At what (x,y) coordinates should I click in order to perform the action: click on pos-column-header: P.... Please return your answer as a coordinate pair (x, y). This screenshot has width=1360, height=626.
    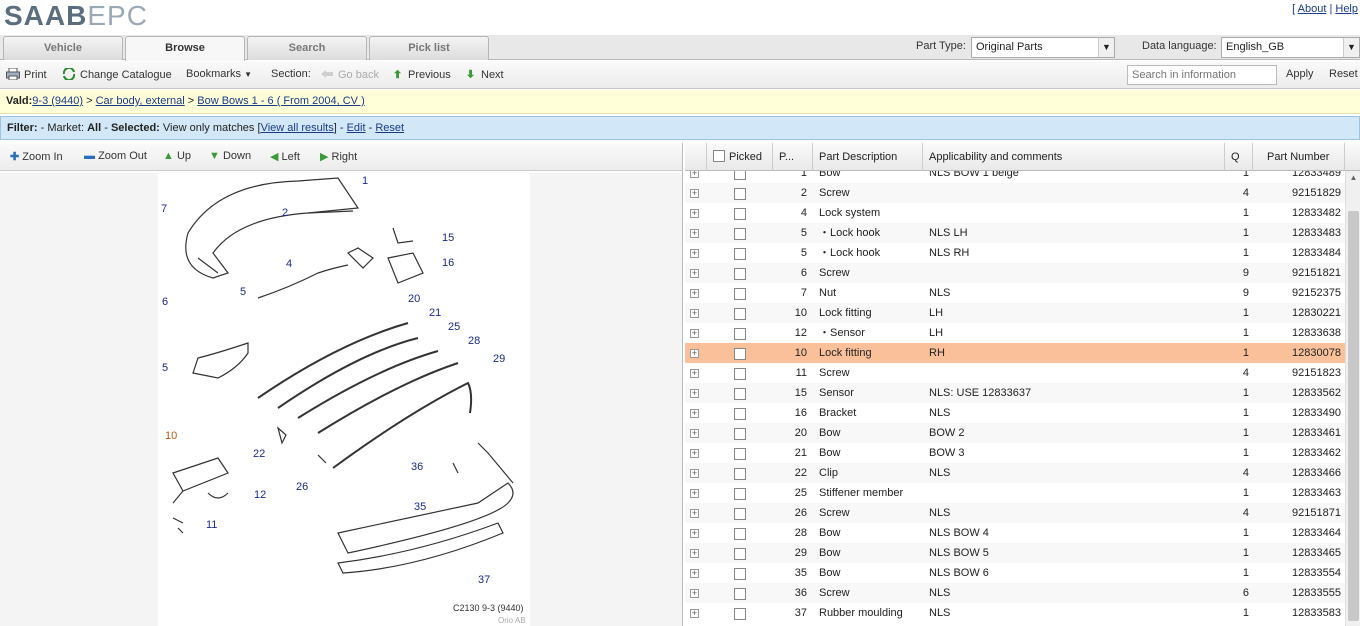
    Looking at the image, I should click on (793, 157).